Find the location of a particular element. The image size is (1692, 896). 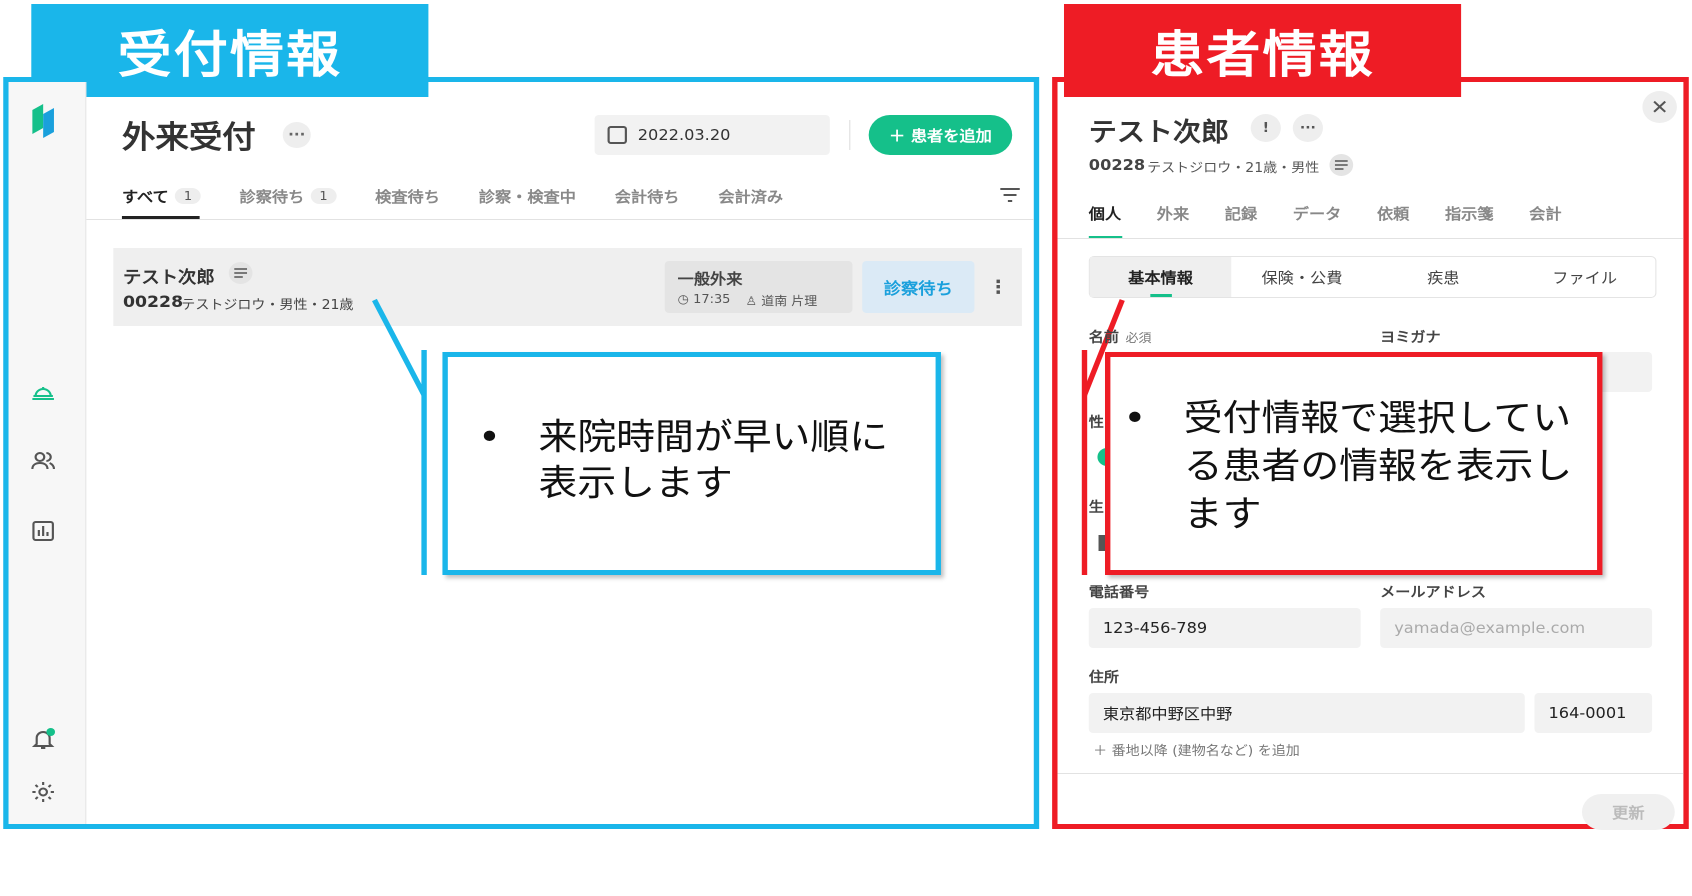

required-badge: 必須 is located at coordinates (1138, 338).